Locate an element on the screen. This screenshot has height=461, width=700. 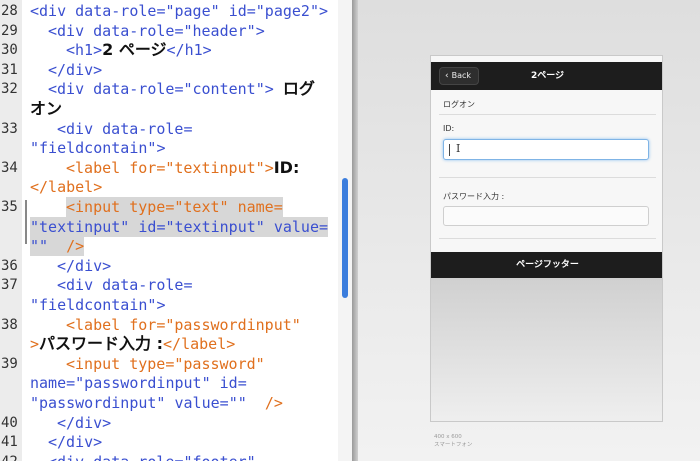
code-line: 37 <div data-role= is located at coordinates (176, 285).